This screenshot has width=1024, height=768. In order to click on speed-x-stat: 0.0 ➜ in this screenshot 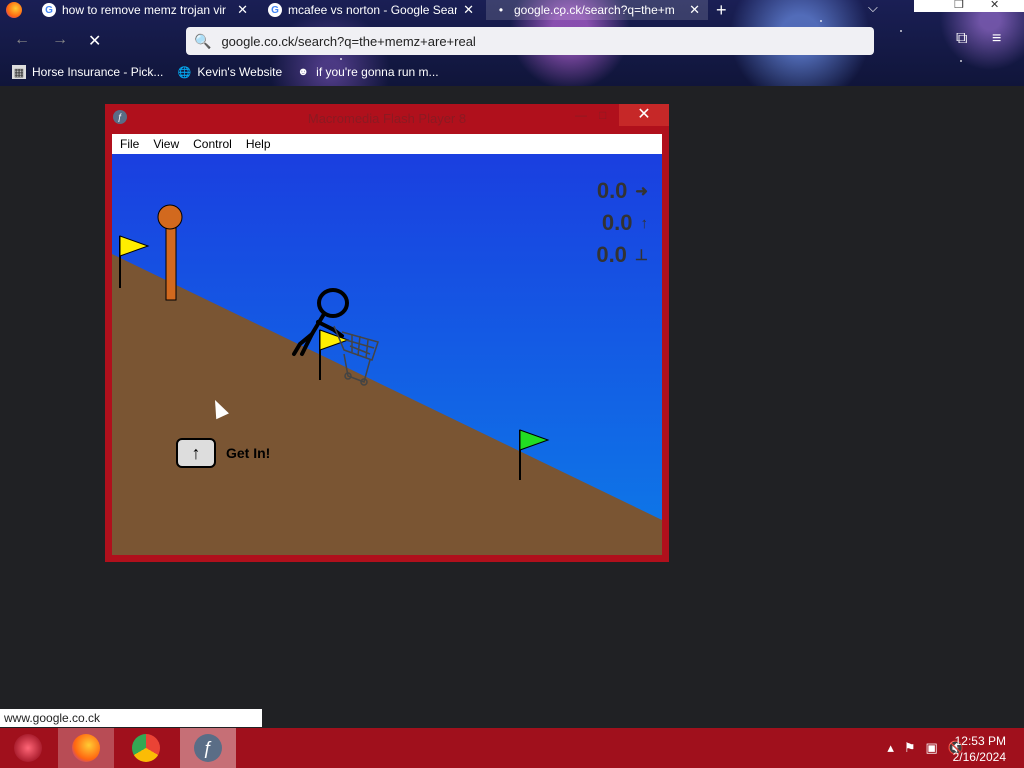, I will do `click(622, 191)`.